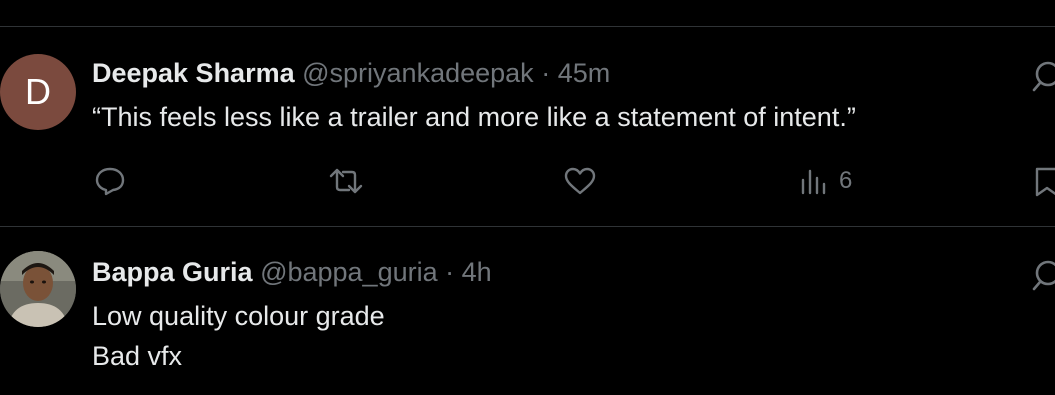  I want to click on reply-icon, so click(110, 181).